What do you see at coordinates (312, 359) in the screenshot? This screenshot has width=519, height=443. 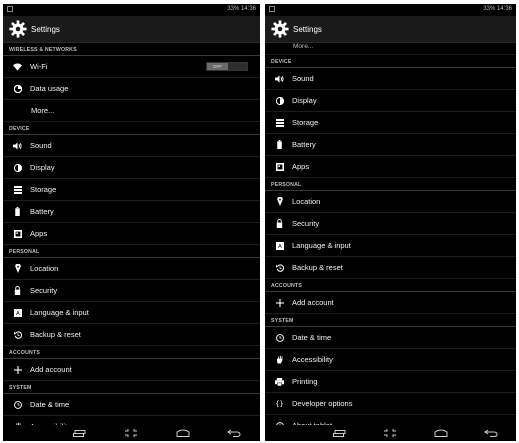 I see `accessibility-label: Accessibility` at bounding box center [312, 359].